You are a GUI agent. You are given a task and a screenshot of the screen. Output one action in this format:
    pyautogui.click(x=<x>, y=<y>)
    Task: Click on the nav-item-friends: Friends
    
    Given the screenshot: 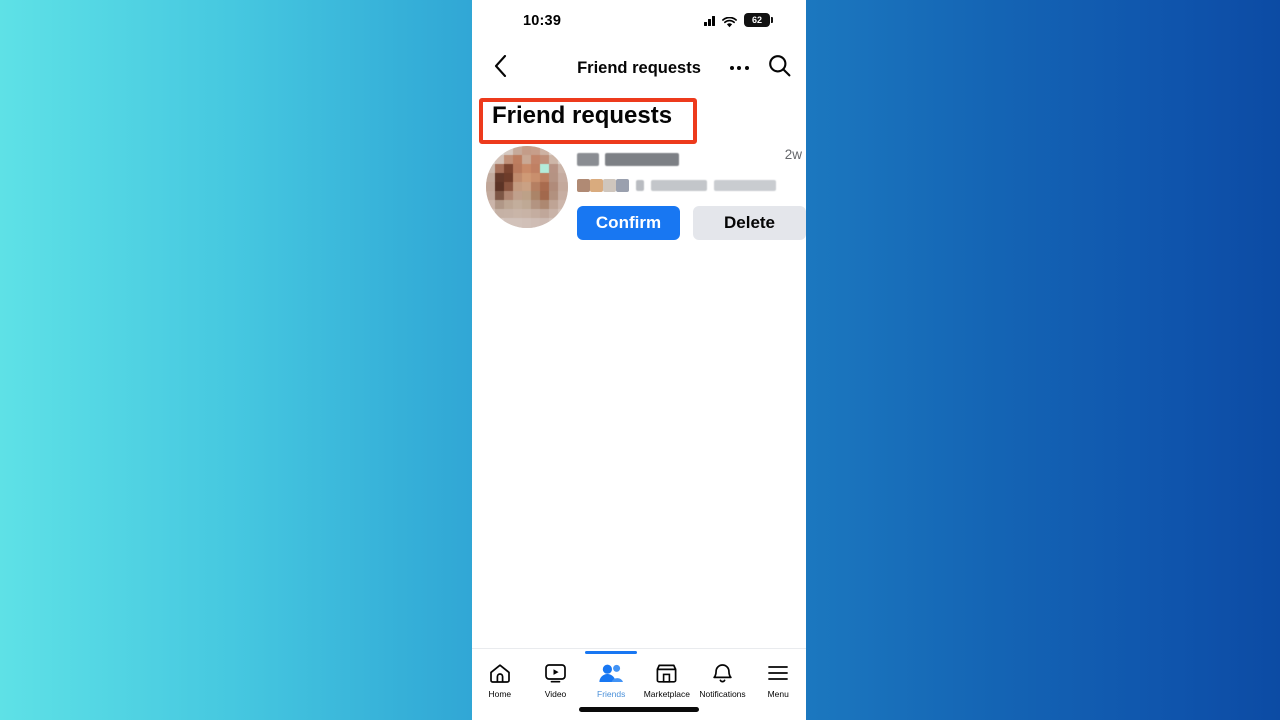 What is the action you would take?
    pyautogui.click(x=611, y=680)
    